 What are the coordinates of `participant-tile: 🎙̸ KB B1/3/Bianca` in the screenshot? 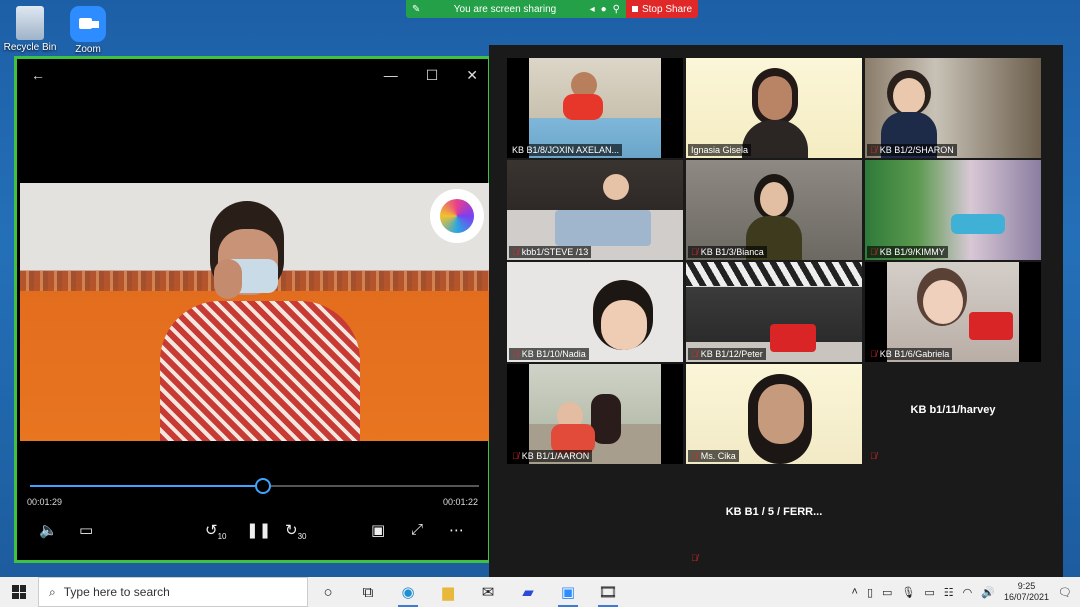 It's located at (774, 210).